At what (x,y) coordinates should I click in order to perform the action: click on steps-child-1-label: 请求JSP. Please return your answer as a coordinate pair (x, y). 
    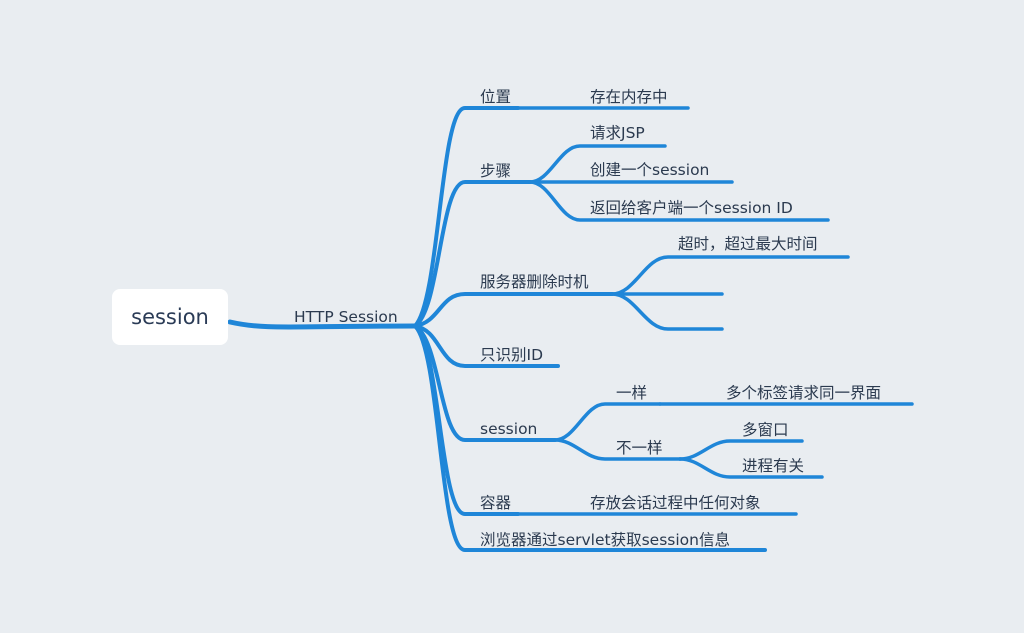
    Looking at the image, I should click on (617, 133).